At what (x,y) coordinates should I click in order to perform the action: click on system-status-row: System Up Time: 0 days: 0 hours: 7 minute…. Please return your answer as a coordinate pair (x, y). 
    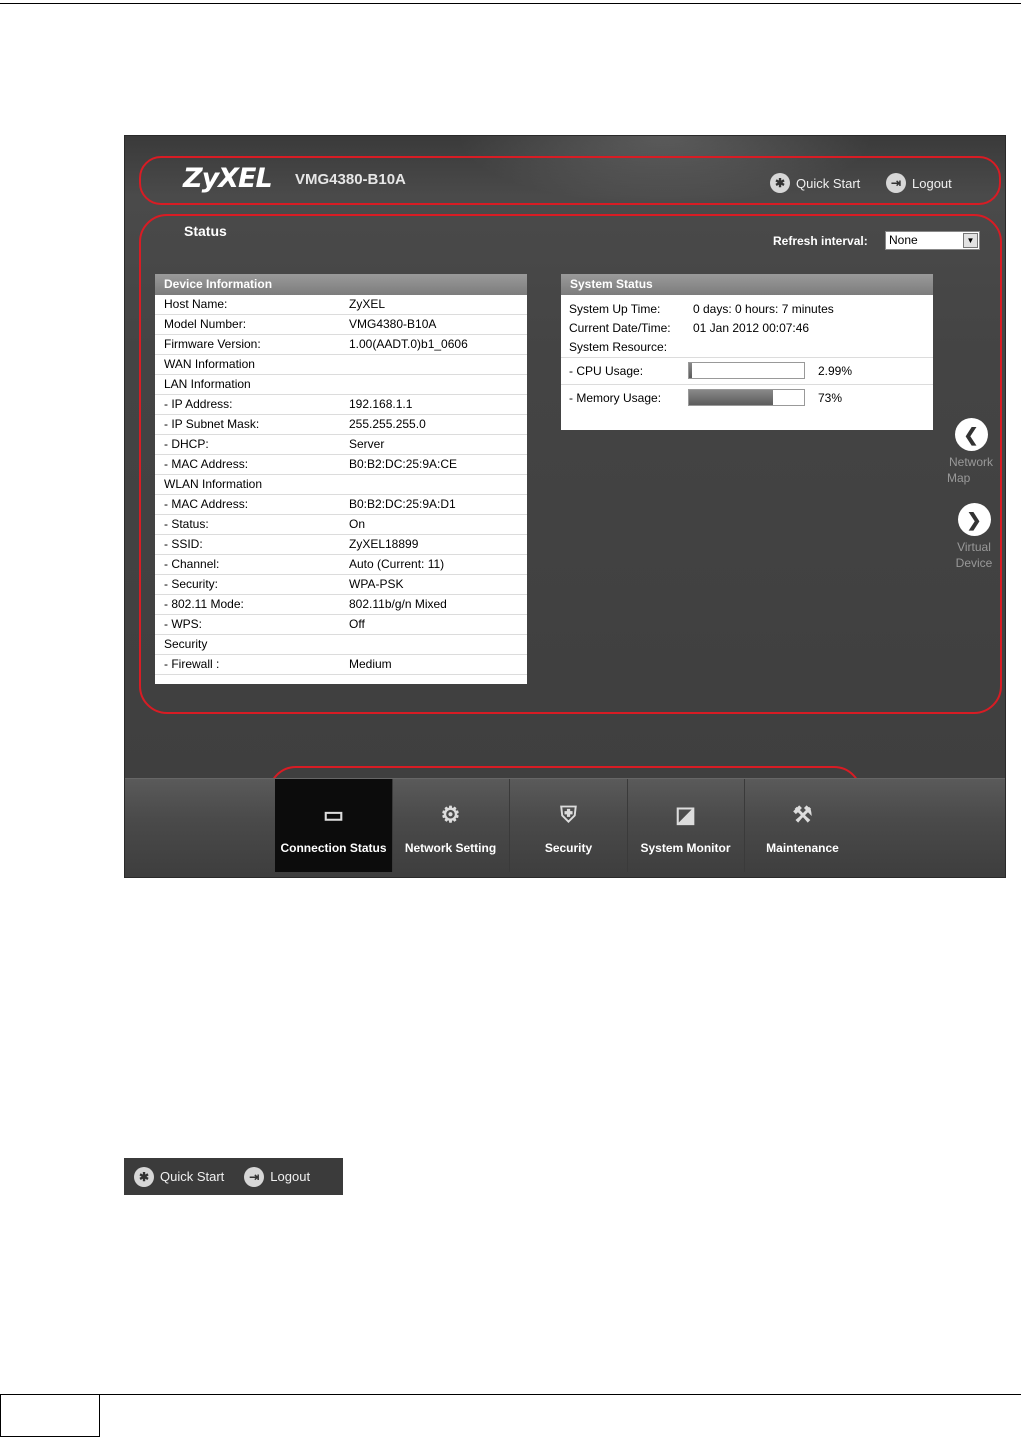
    Looking at the image, I should click on (747, 309).